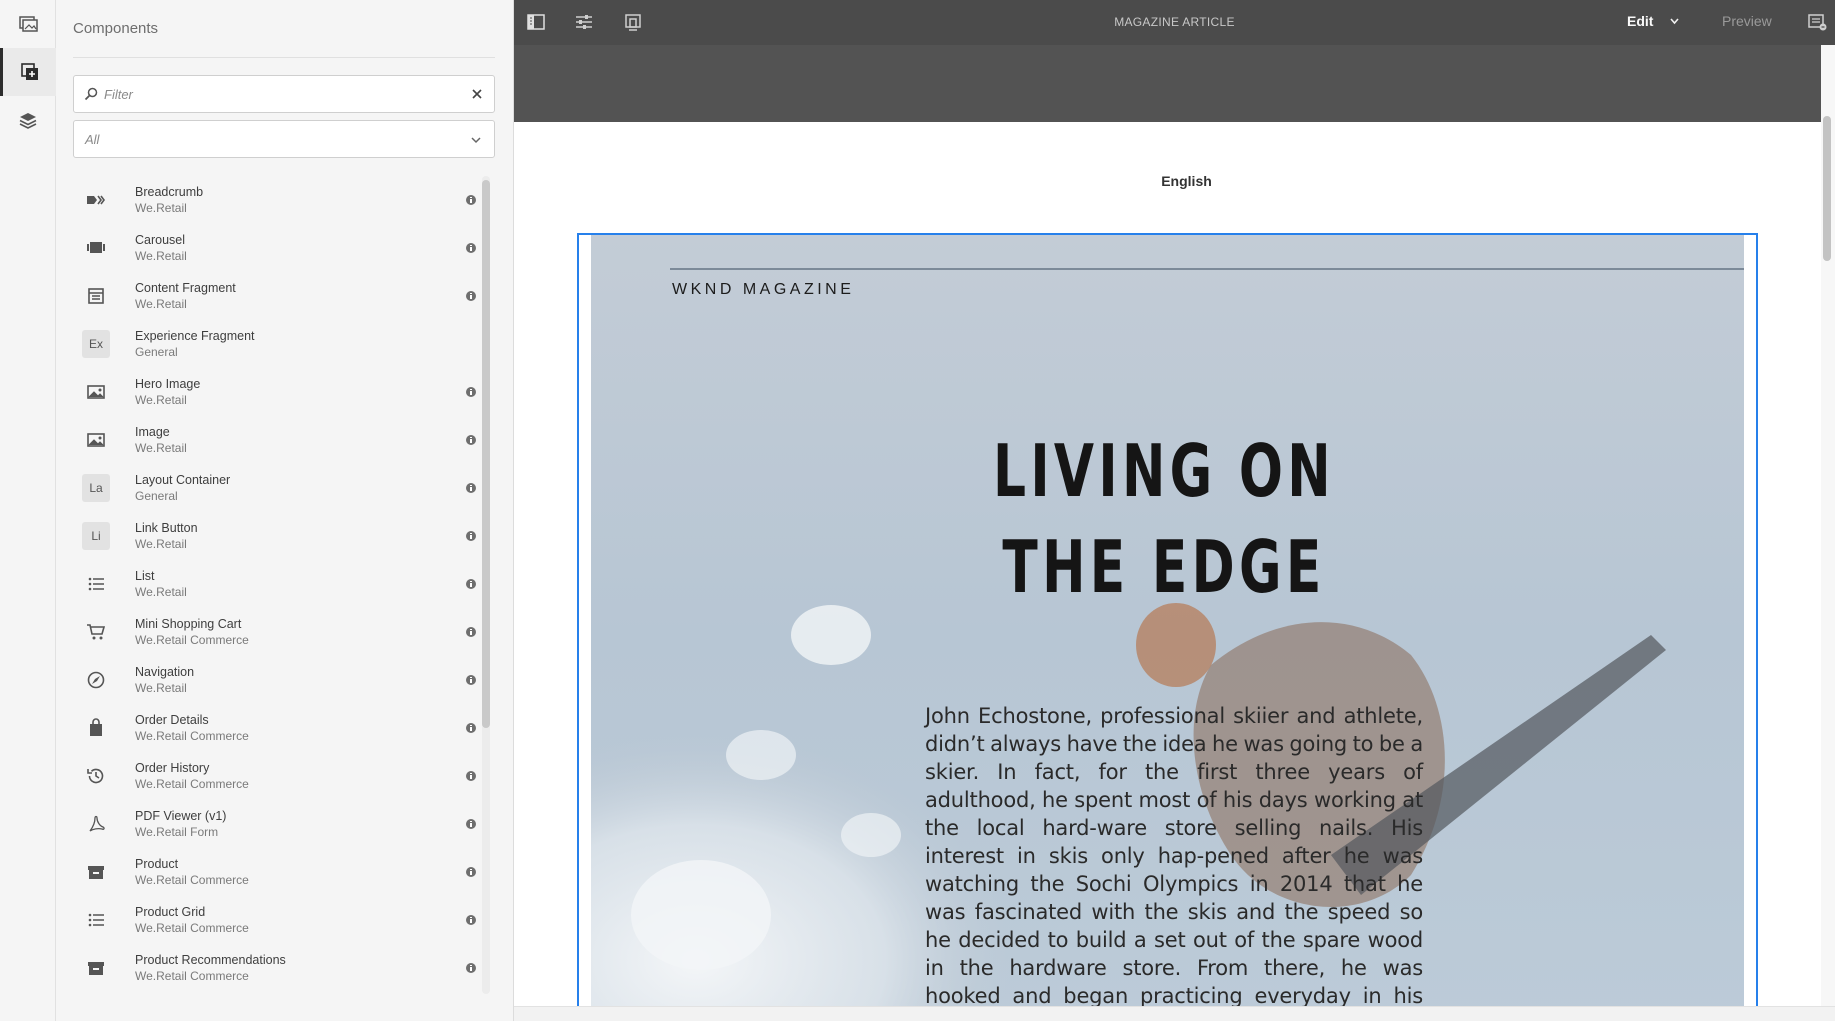 Image resolution: width=1835 pixels, height=1021 pixels. I want to click on filter-input, so click(284, 94).